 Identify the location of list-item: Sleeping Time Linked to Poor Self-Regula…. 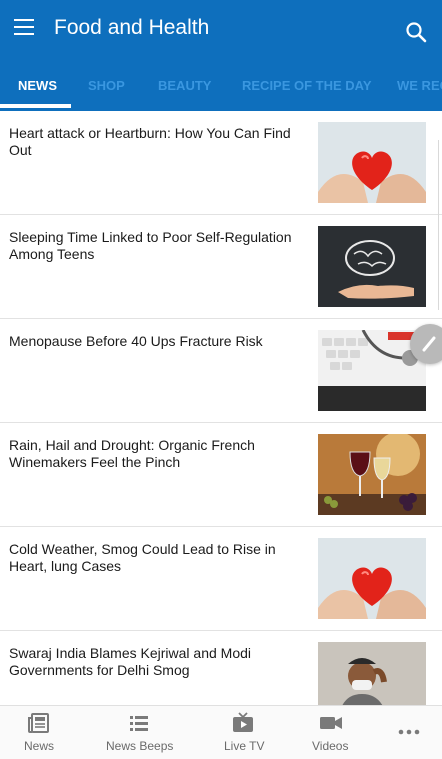
(221, 267).